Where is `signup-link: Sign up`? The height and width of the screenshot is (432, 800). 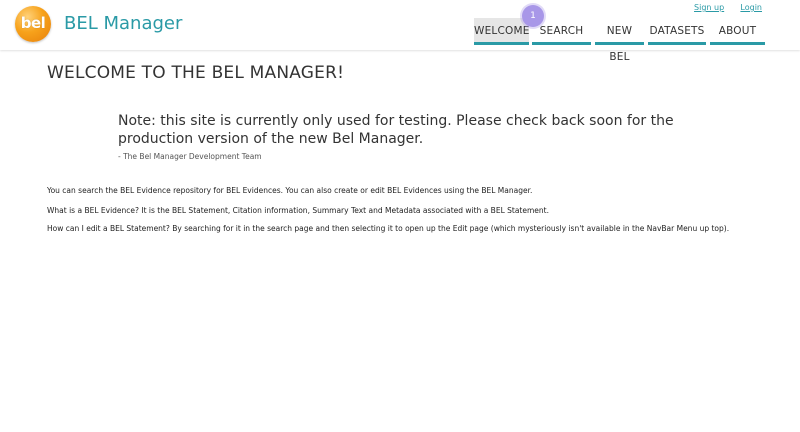 signup-link: Sign up is located at coordinates (709, 7).